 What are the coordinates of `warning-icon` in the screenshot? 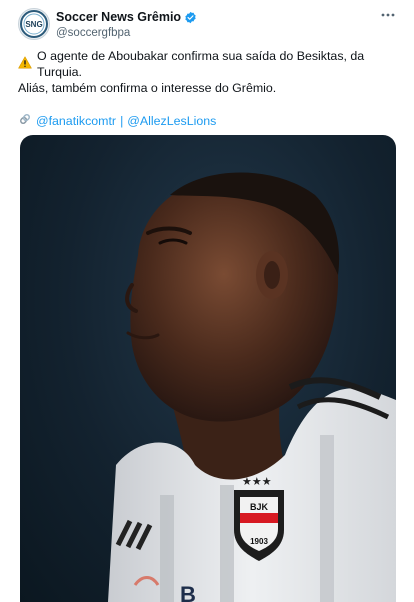 It's located at (25, 64).